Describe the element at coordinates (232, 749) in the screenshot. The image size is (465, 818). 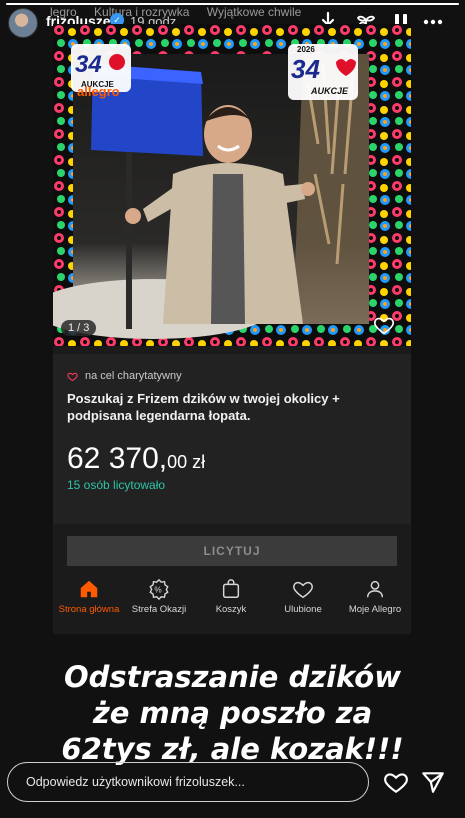
I see `caption-line-3: 62tys zł, ale kozak!!!` at that location.